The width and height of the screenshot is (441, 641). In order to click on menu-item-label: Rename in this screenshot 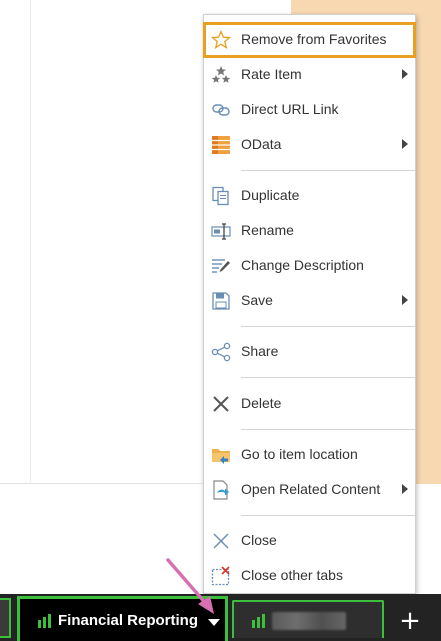, I will do `click(267, 230)`.